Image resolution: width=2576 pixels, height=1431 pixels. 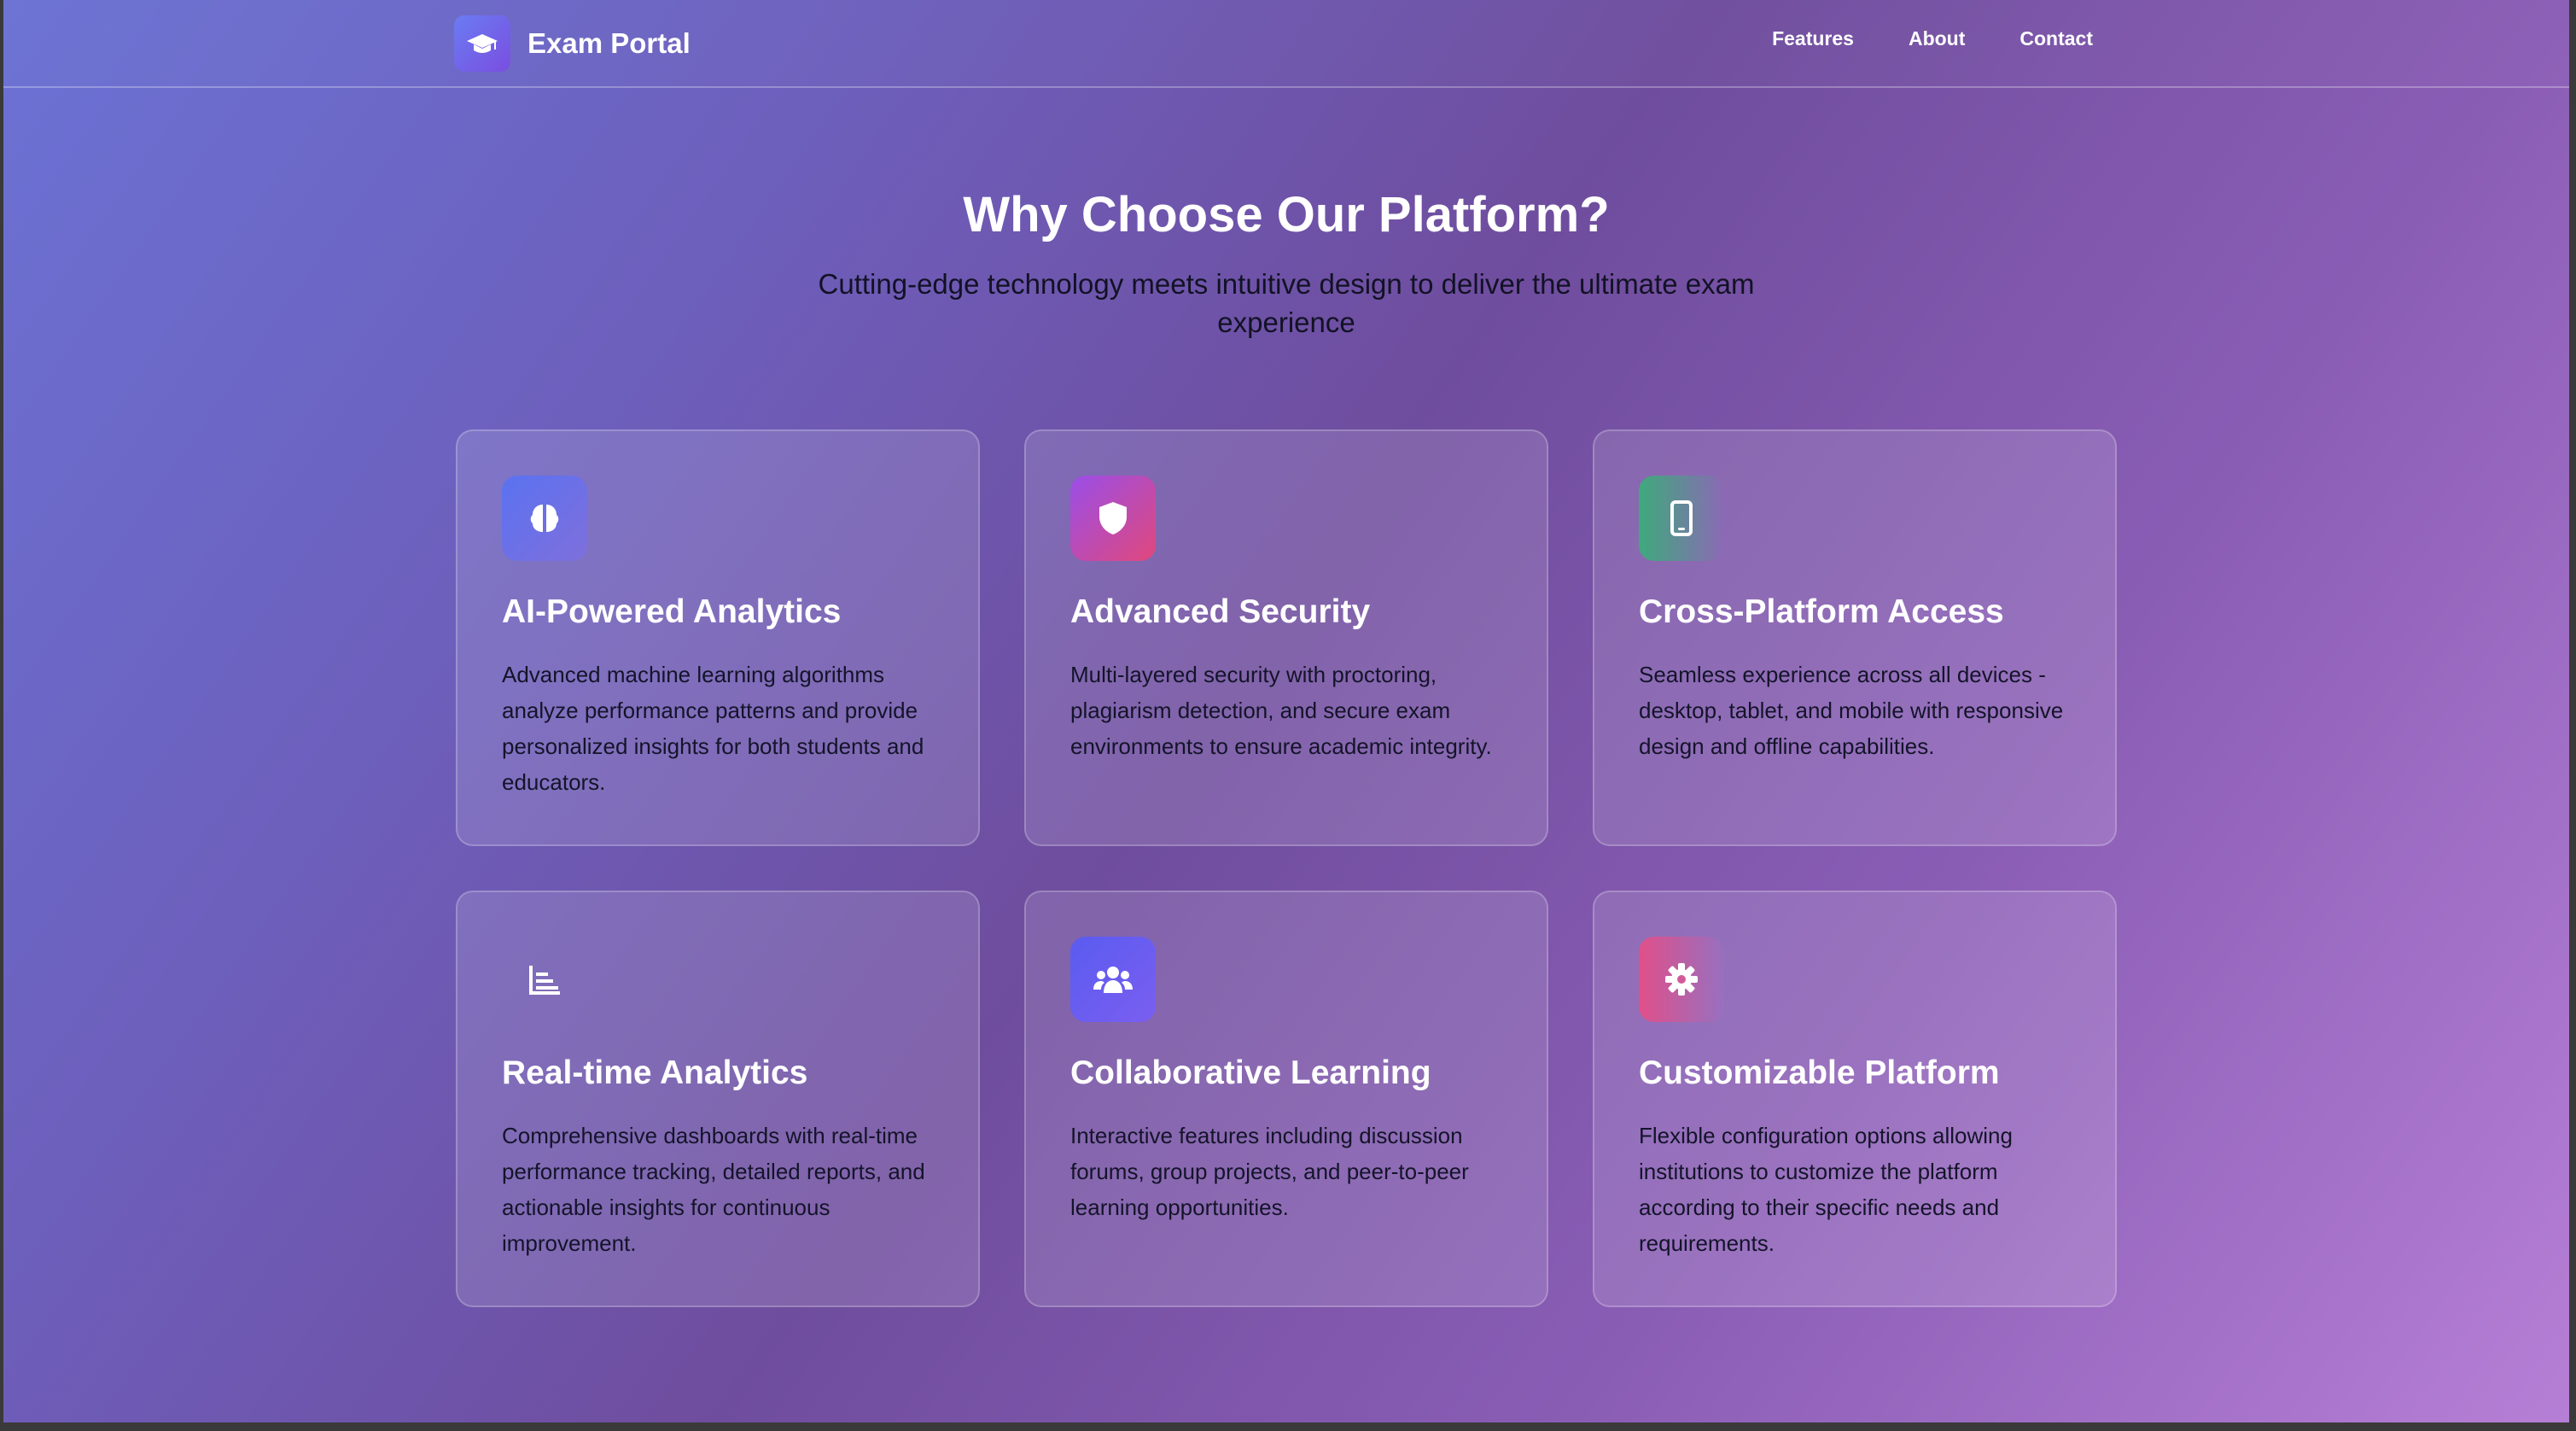 What do you see at coordinates (672, 611) in the screenshot?
I see `feature-title: AI-Powered Analytics` at bounding box center [672, 611].